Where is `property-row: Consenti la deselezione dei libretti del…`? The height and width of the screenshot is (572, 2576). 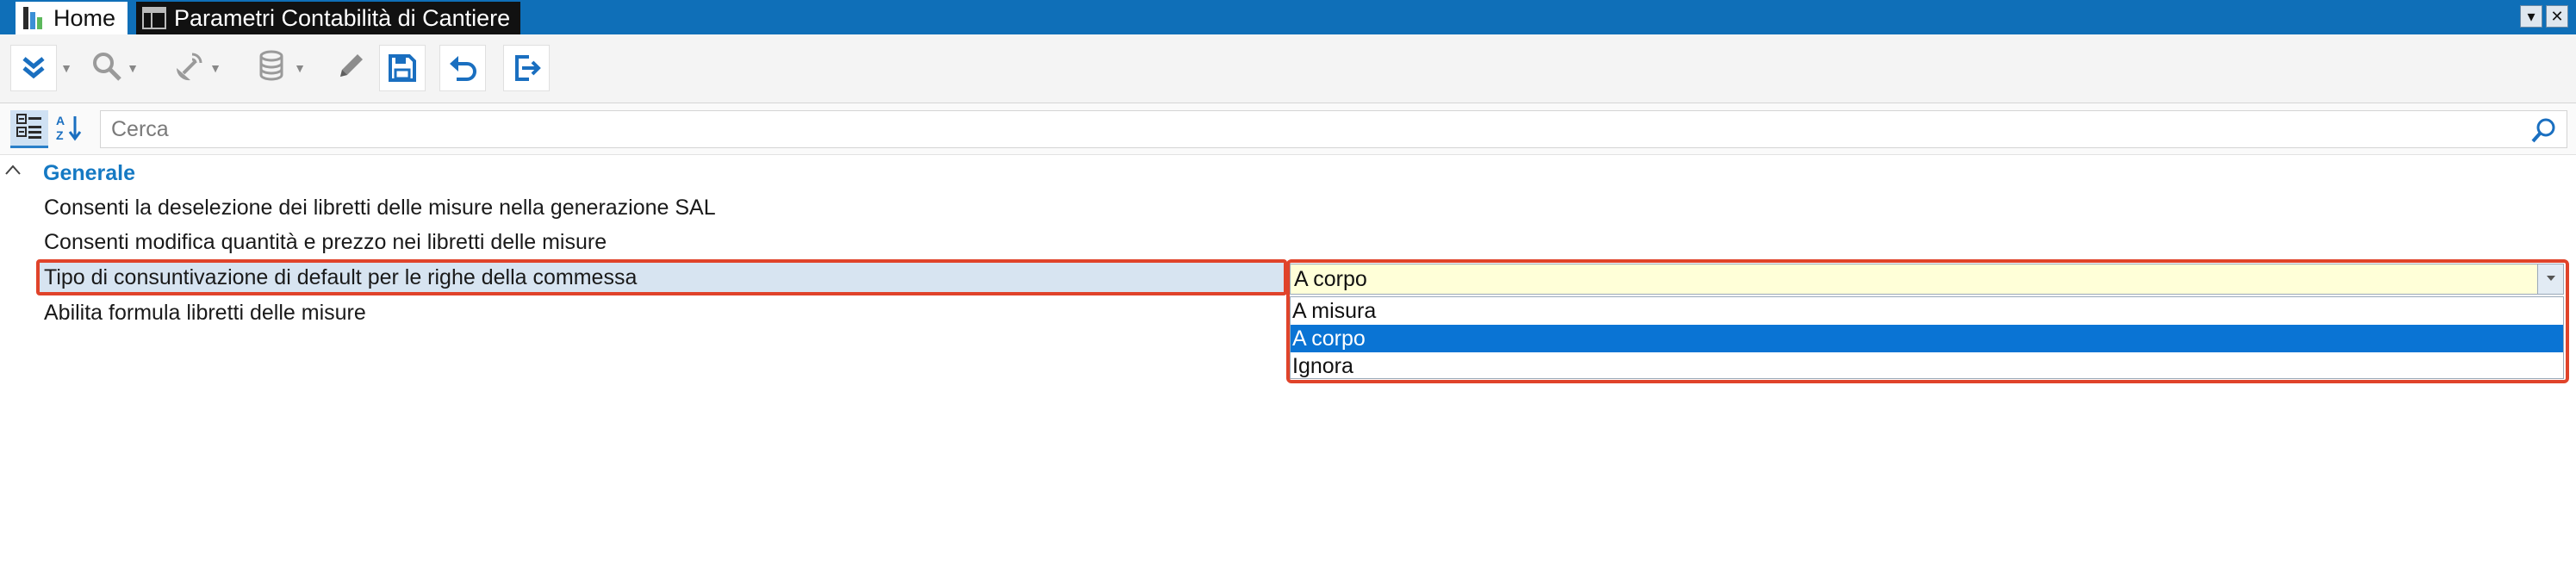 property-row: Consenti la deselezione dei libretti del… is located at coordinates (662, 207).